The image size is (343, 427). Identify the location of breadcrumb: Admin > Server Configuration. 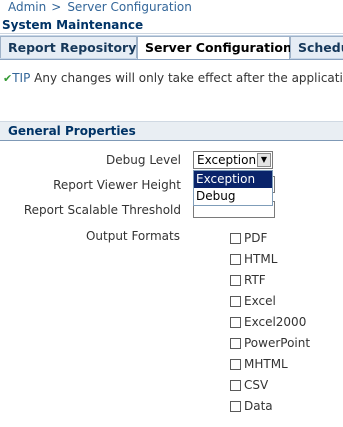
(100, 7).